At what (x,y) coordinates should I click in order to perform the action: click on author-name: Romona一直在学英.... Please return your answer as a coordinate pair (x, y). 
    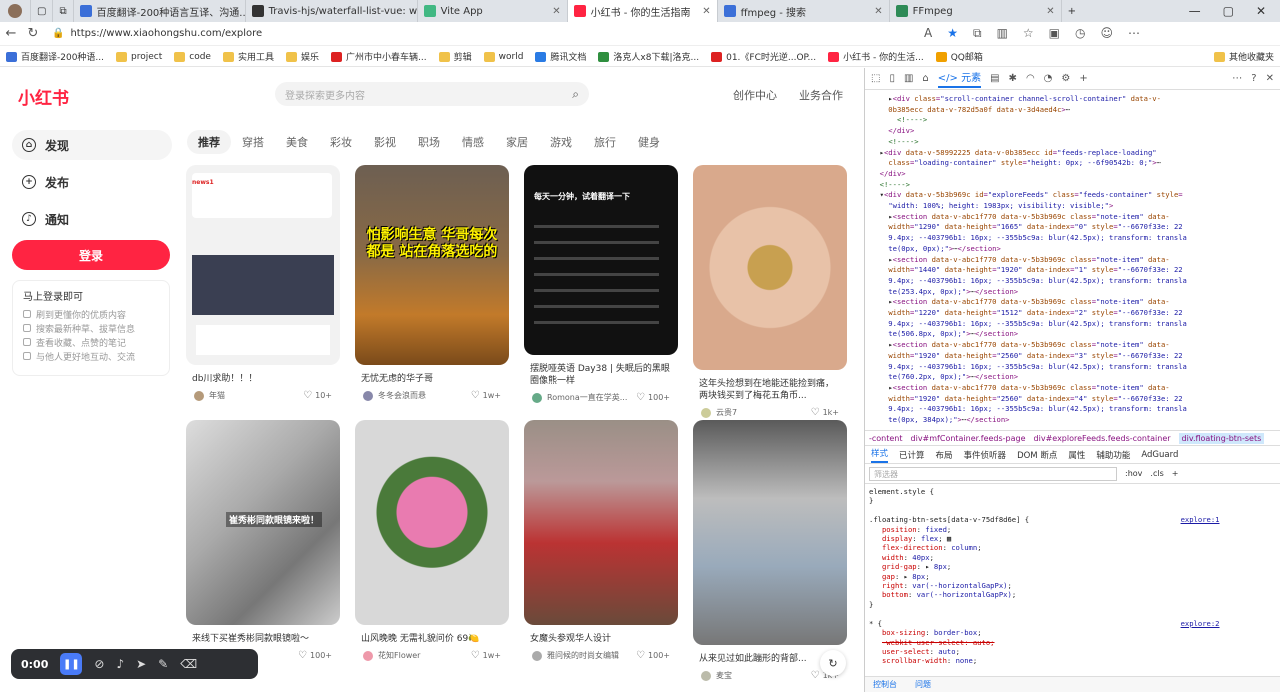
    Looking at the image, I should click on (587, 397).